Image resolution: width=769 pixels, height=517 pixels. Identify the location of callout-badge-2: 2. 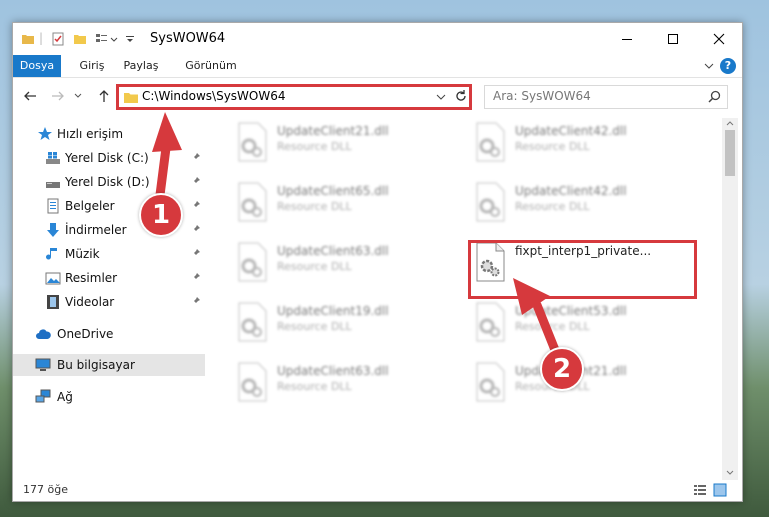
(562, 369).